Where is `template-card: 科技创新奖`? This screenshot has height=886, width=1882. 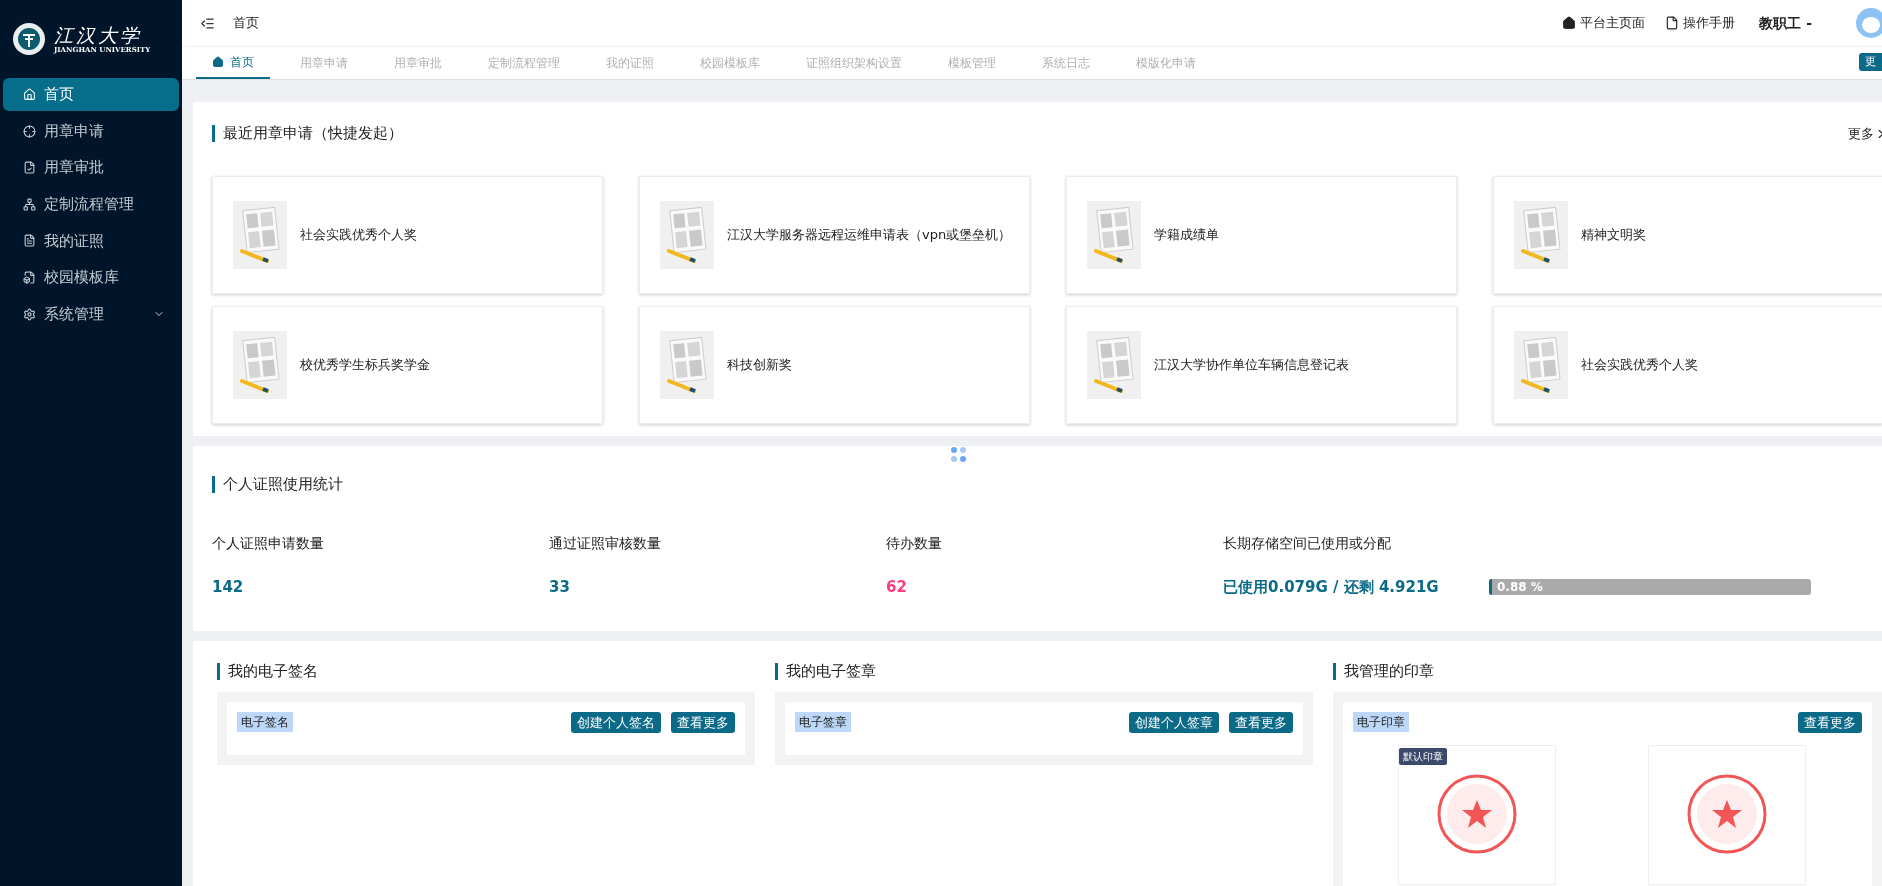
template-card: 科技创新奖 is located at coordinates (834, 364).